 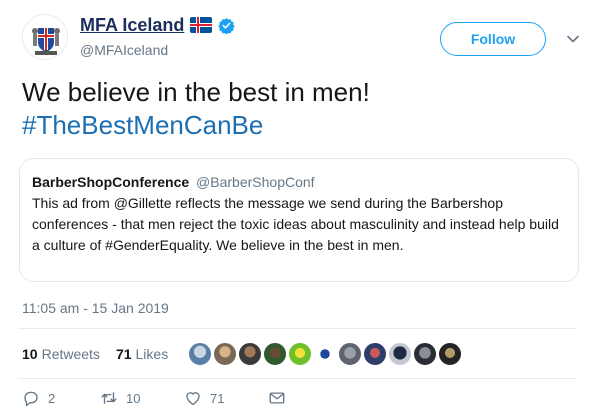 I want to click on engagement-stats: 10 Retweets 71 Likes, so click(x=242, y=354).